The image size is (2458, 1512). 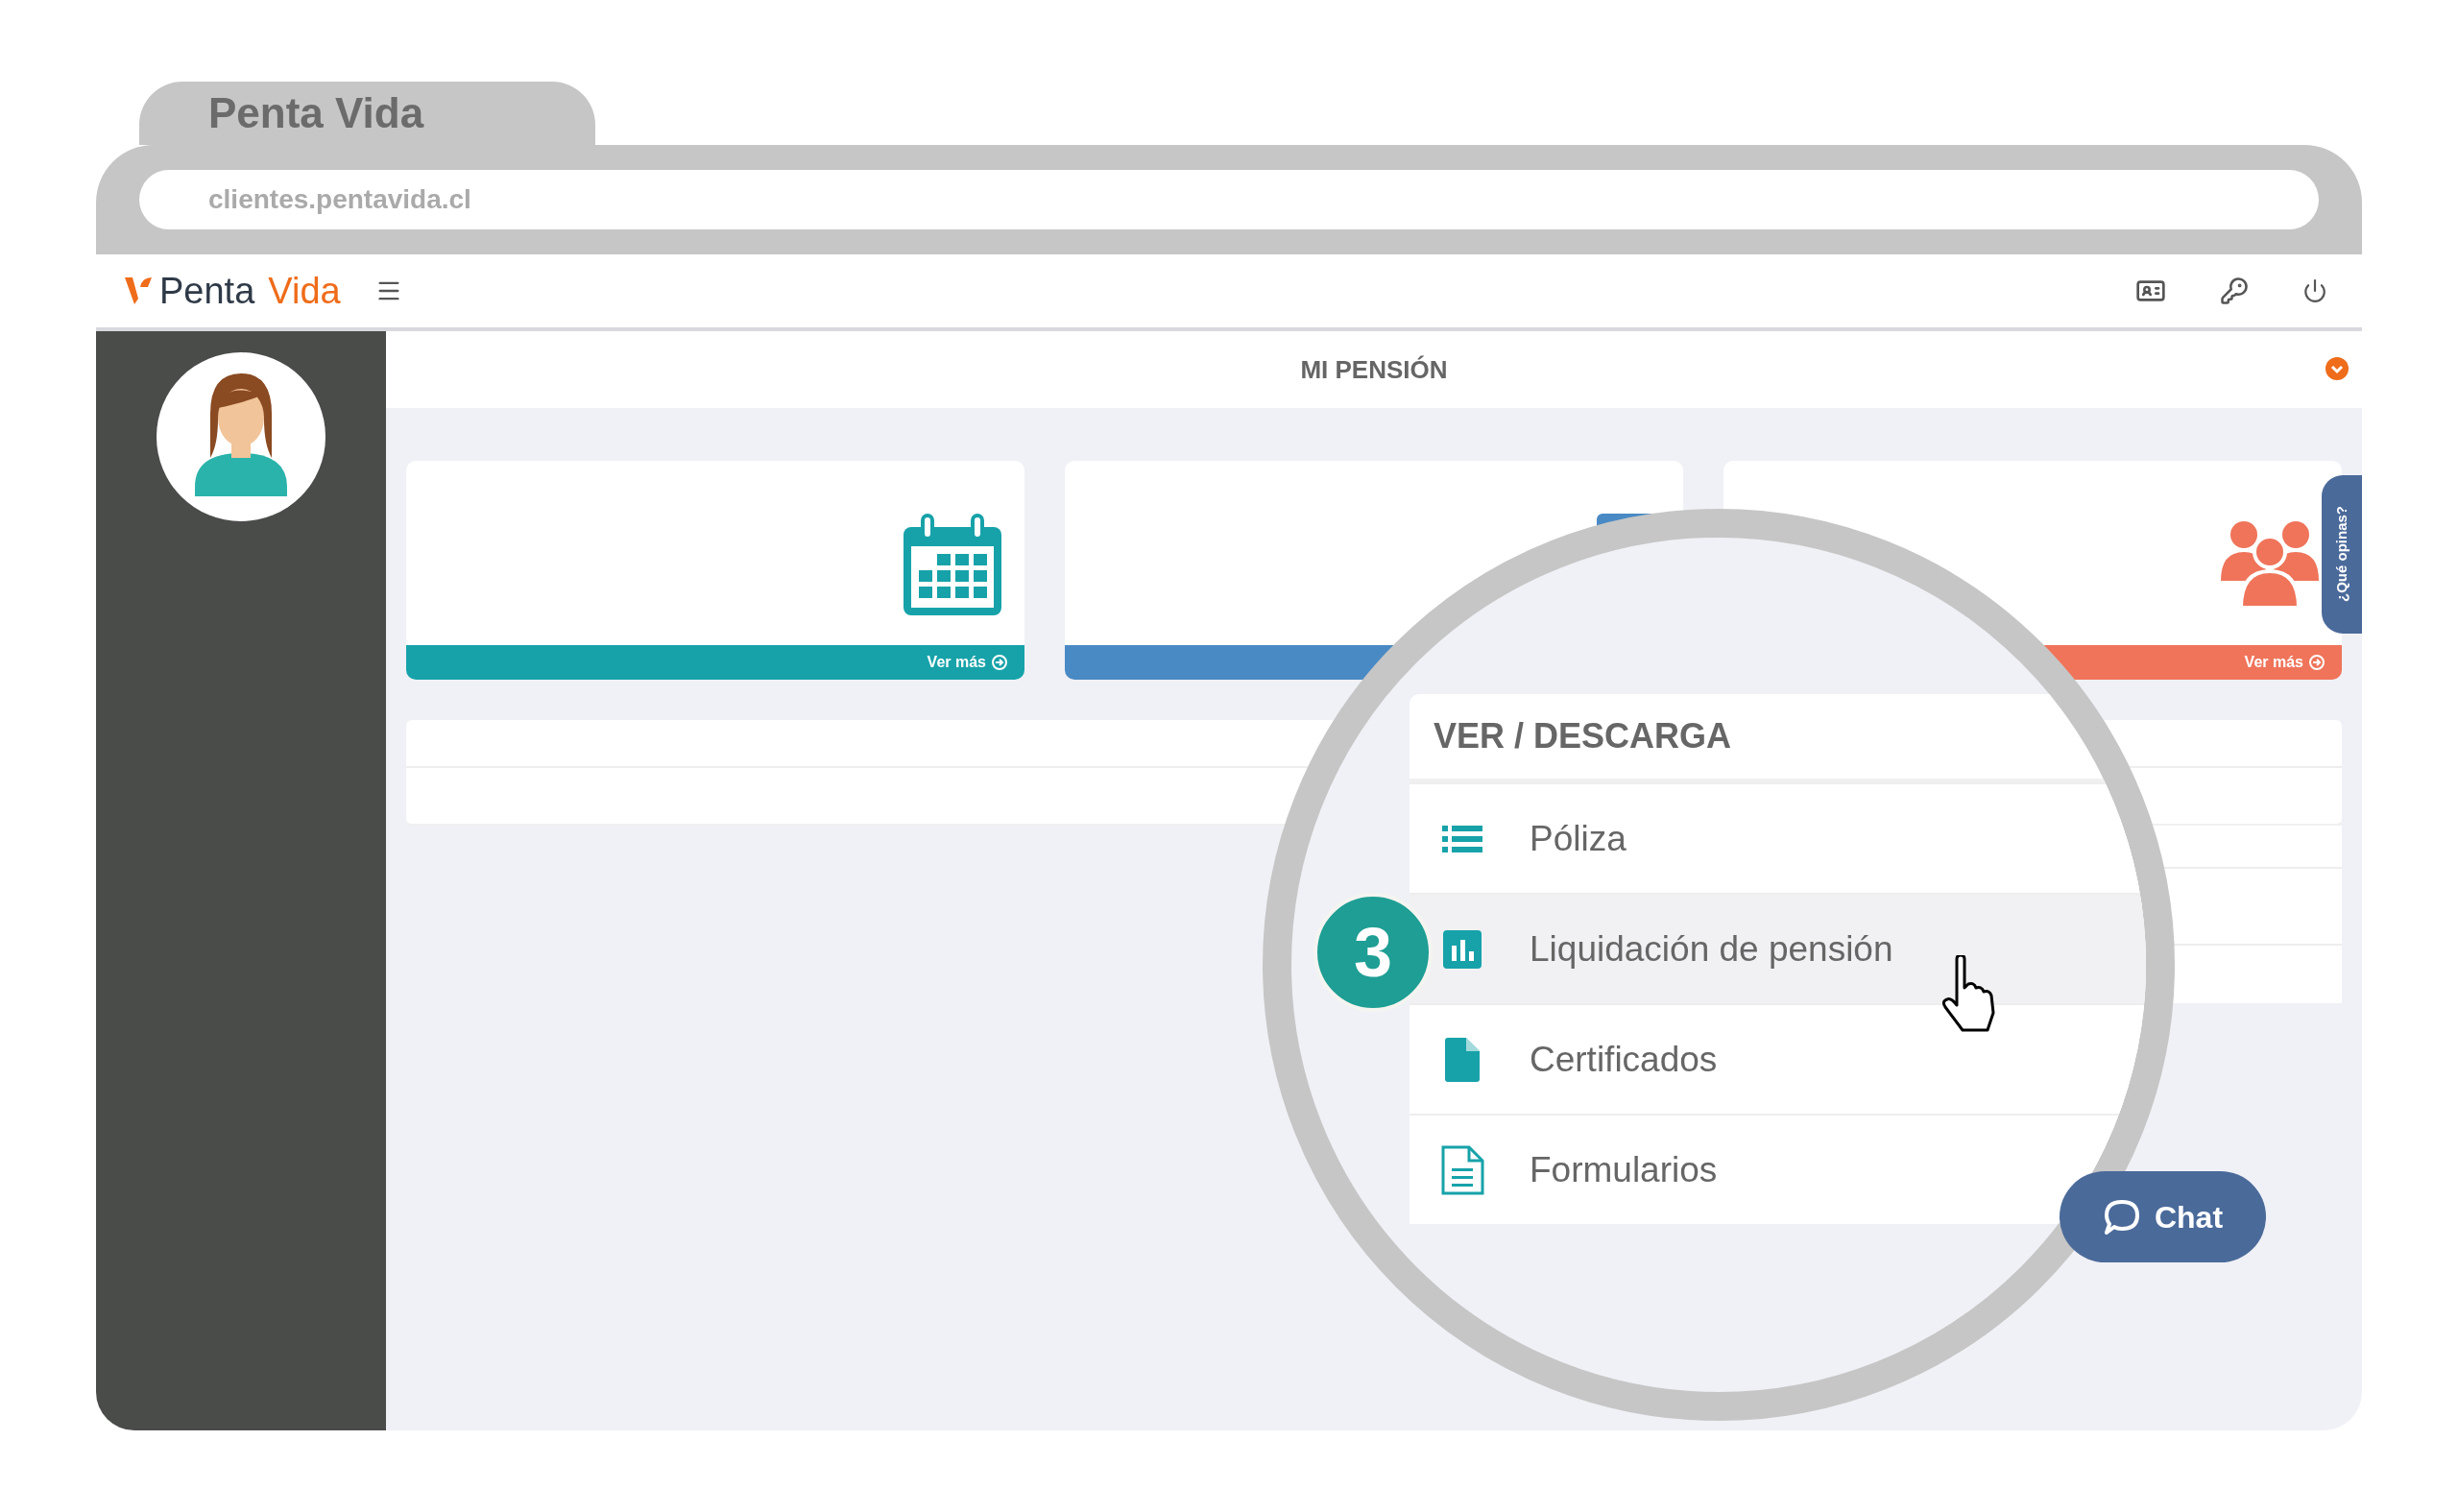 What do you see at coordinates (2122, 1216) in the screenshot?
I see `chat-bubble-icon` at bounding box center [2122, 1216].